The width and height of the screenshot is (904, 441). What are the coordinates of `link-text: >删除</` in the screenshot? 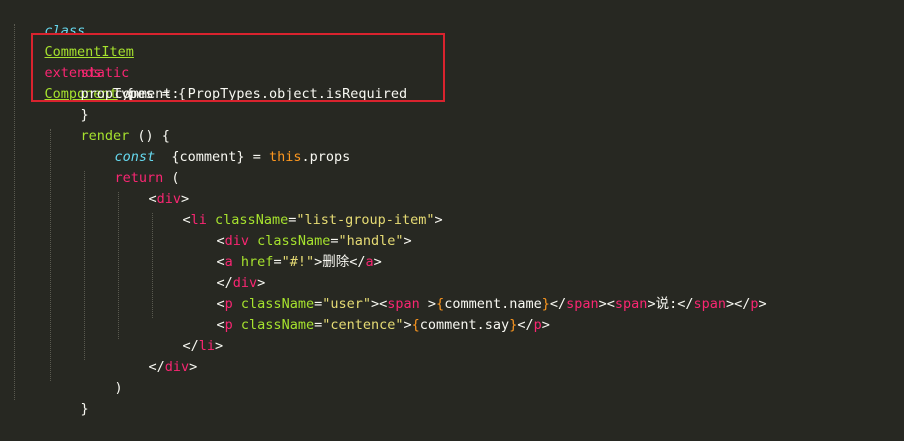 It's located at (340, 262).